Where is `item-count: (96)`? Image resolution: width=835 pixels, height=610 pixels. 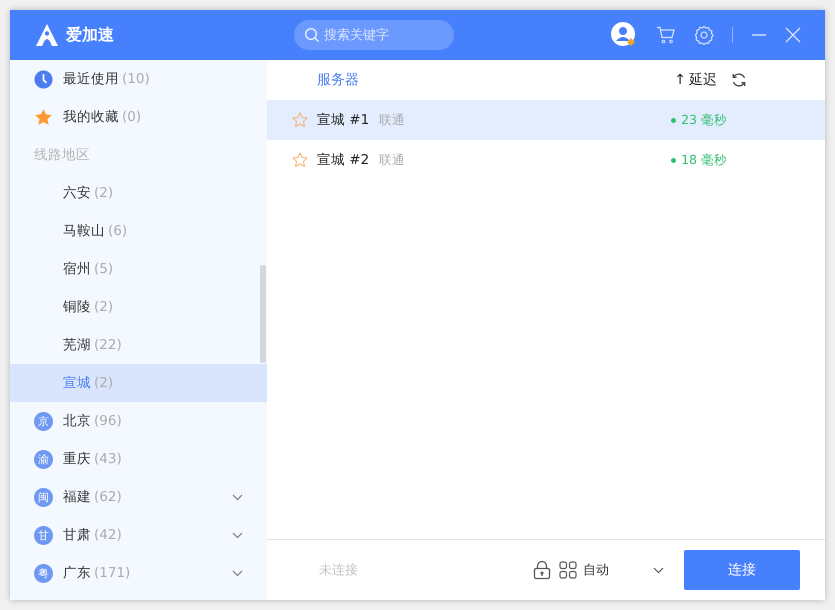 item-count: (96) is located at coordinates (108, 421).